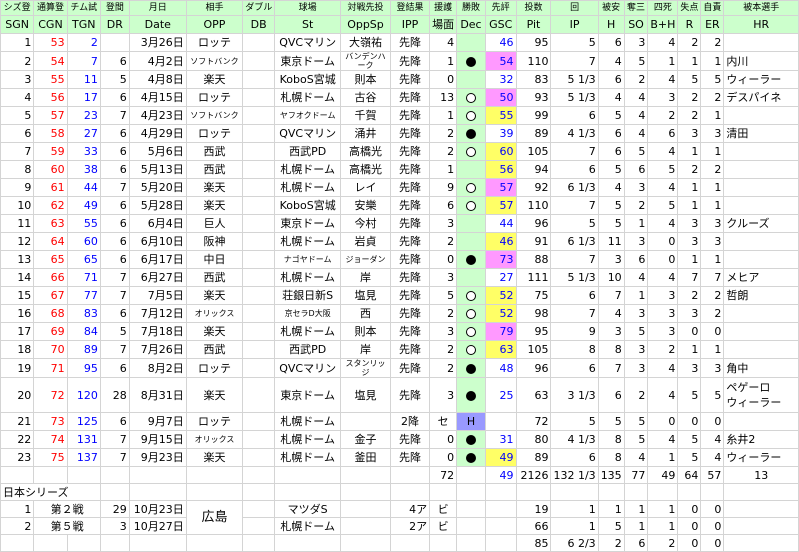 Image resolution: width=799 pixels, height=552 pixels. What do you see at coordinates (308, 205) in the screenshot?
I see `stadium-cell: KoboS宮城` at bounding box center [308, 205].